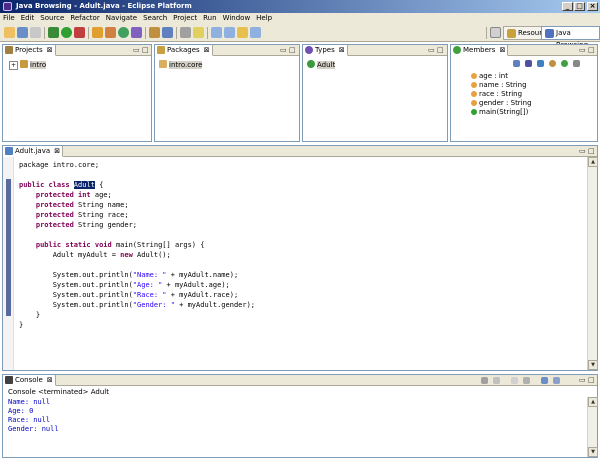 The image size is (600, 460). Describe the element at coordinates (592, 427) in the screenshot. I see `console-scrollbar: ▲ ▼` at that location.